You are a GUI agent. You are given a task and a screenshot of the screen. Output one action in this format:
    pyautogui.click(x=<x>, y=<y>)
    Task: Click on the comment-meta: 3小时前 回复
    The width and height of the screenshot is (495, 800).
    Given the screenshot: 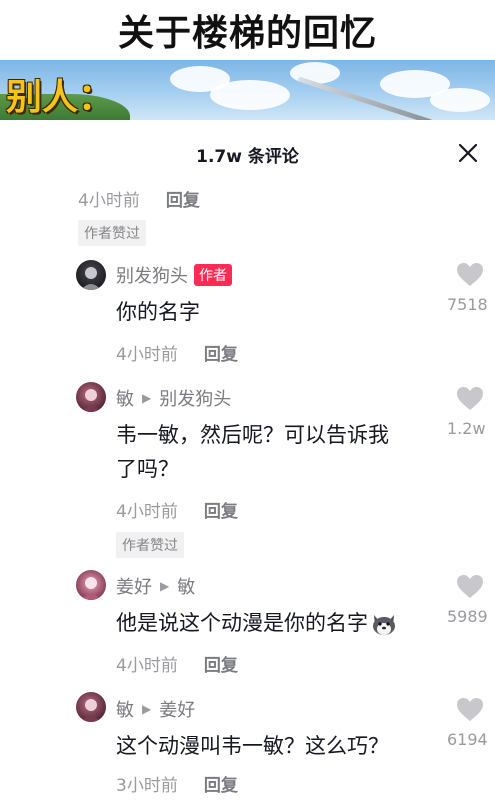 What is the action you would take?
    pyautogui.click(x=177, y=783)
    